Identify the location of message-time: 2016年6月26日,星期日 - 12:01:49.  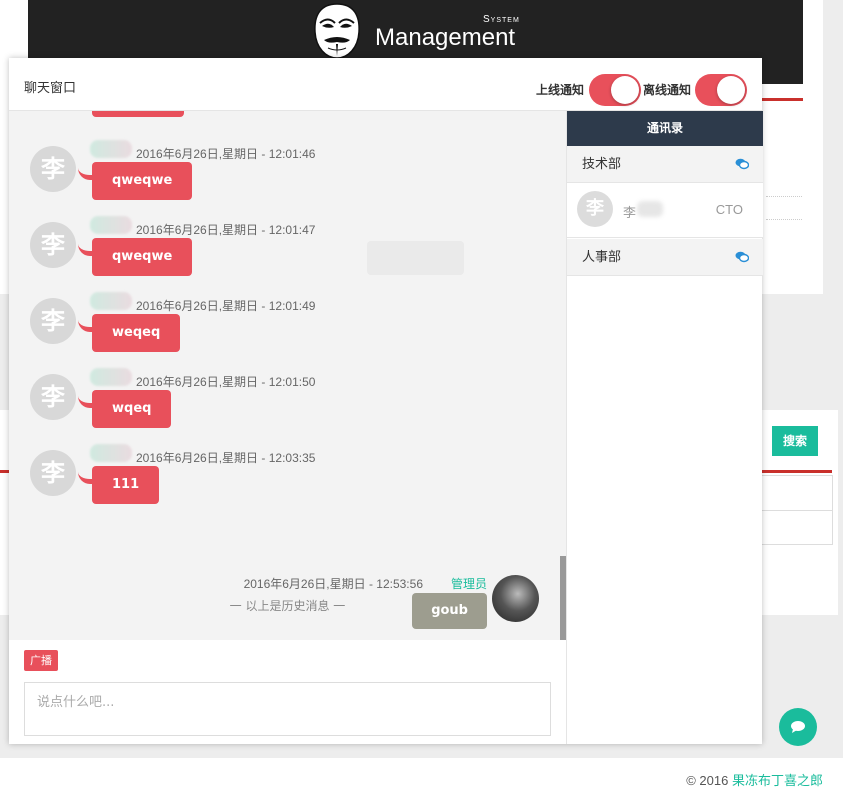
(226, 306).